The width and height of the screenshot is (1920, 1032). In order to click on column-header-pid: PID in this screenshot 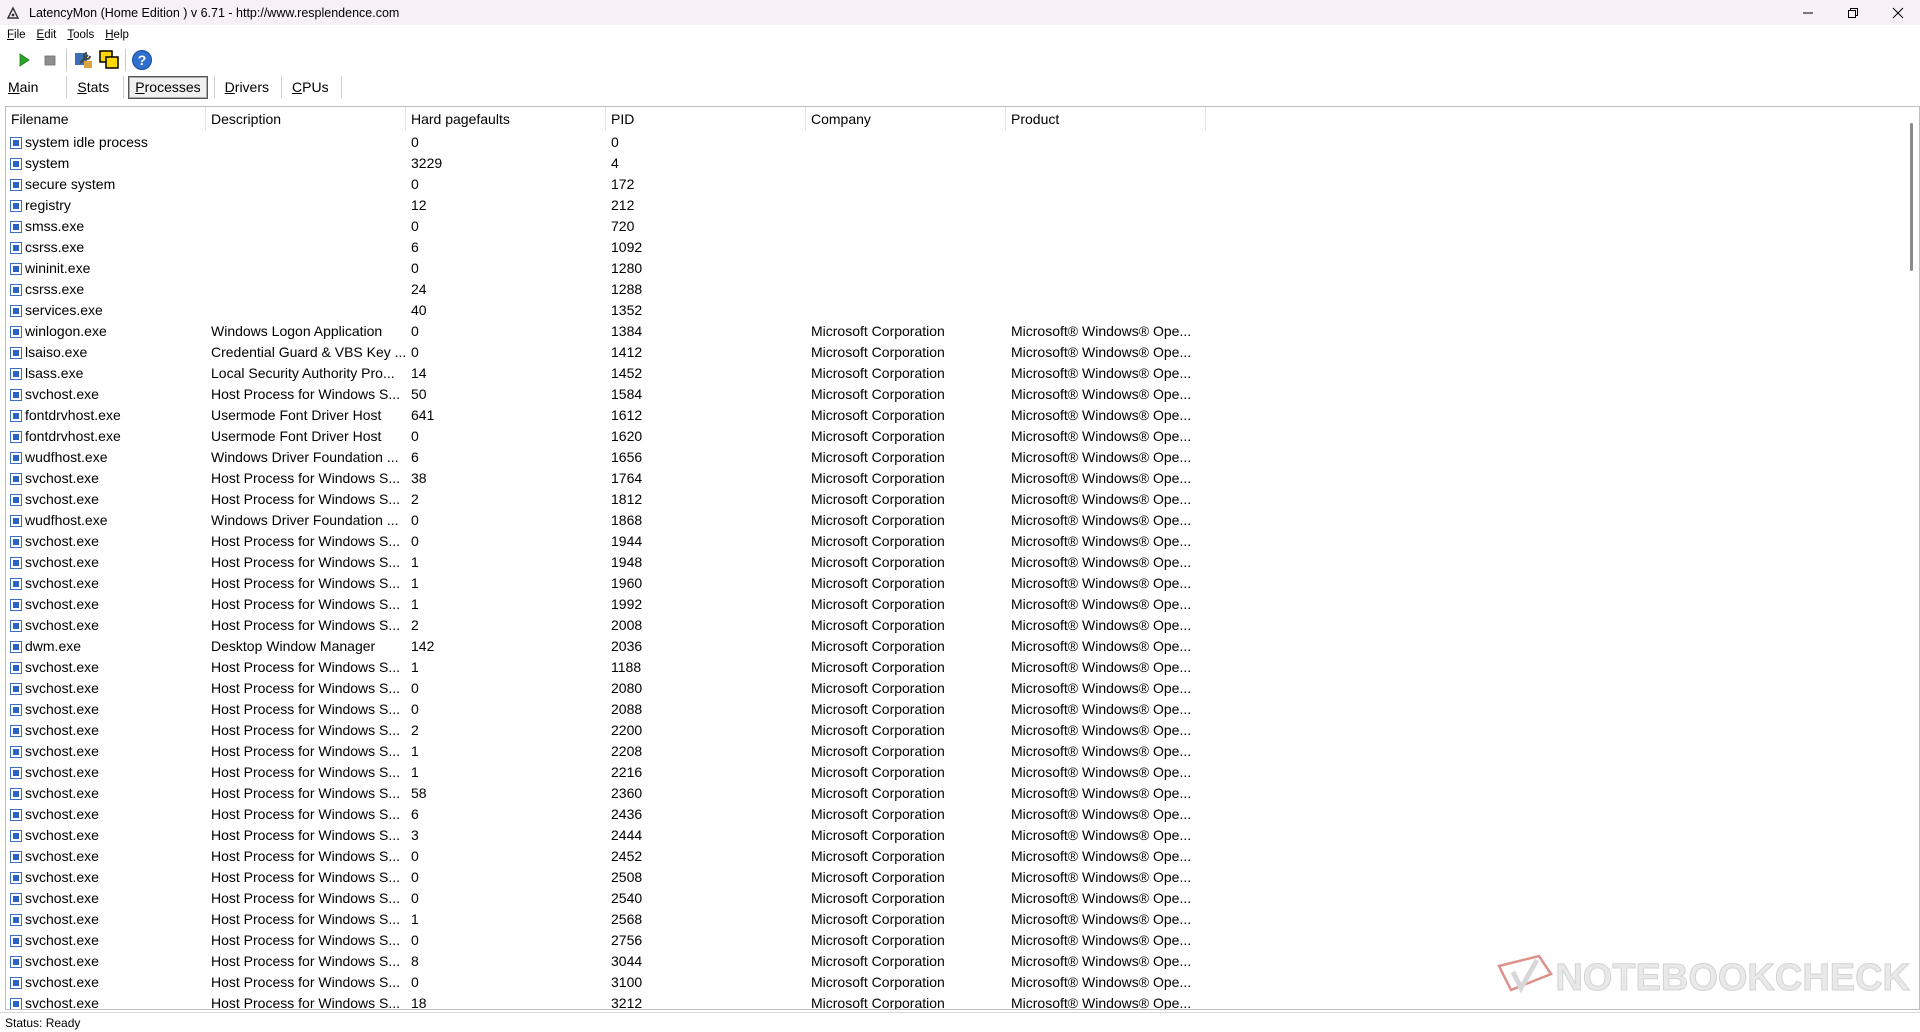, I will do `click(706, 119)`.